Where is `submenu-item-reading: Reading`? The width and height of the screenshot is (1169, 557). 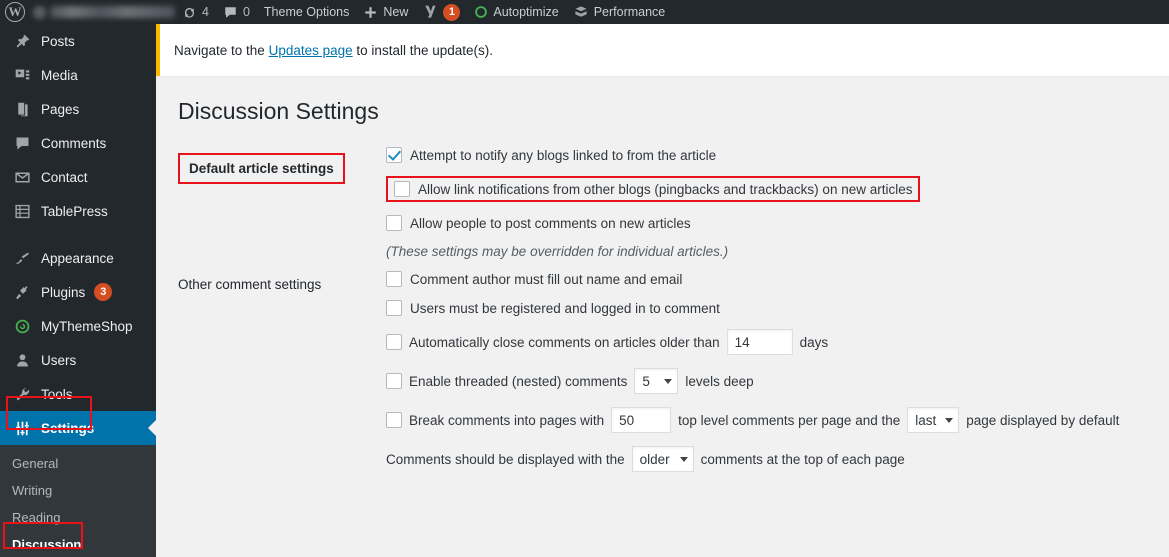
submenu-item-reading: Reading is located at coordinates (78, 517).